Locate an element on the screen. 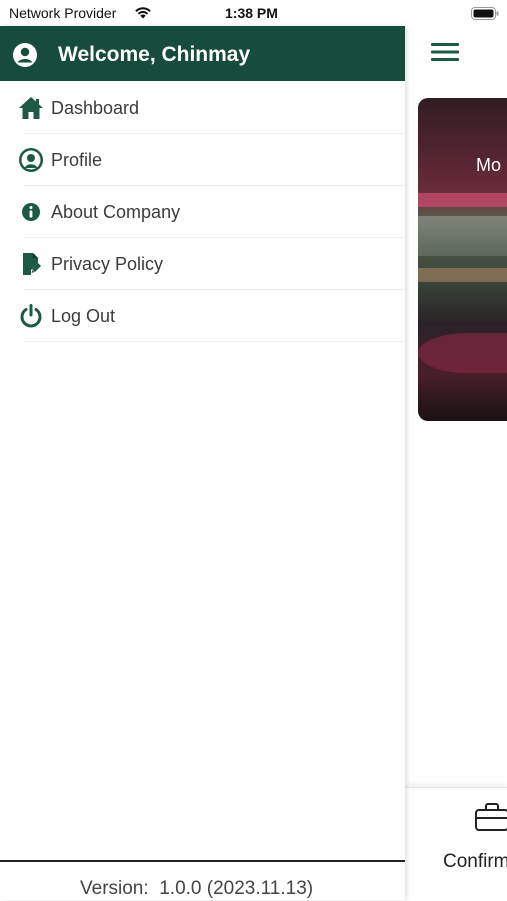 The image size is (507, 901). menu-label-log-out: Log Out is located at coordinates (83, 316).